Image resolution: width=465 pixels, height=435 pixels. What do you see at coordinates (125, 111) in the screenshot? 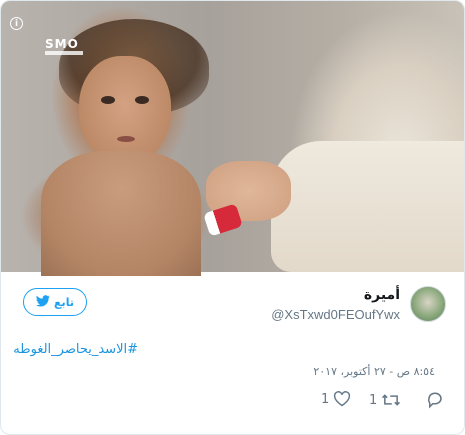
I see `photo-child-face` at bounding box center [125, 111].